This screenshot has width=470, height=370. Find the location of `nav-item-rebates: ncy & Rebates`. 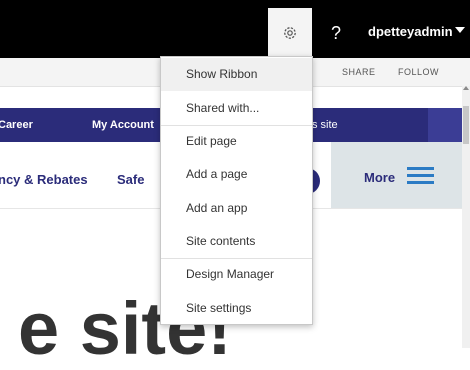

nav-item-rebates: ncy & Rebates is located at coordinates (44, 179).